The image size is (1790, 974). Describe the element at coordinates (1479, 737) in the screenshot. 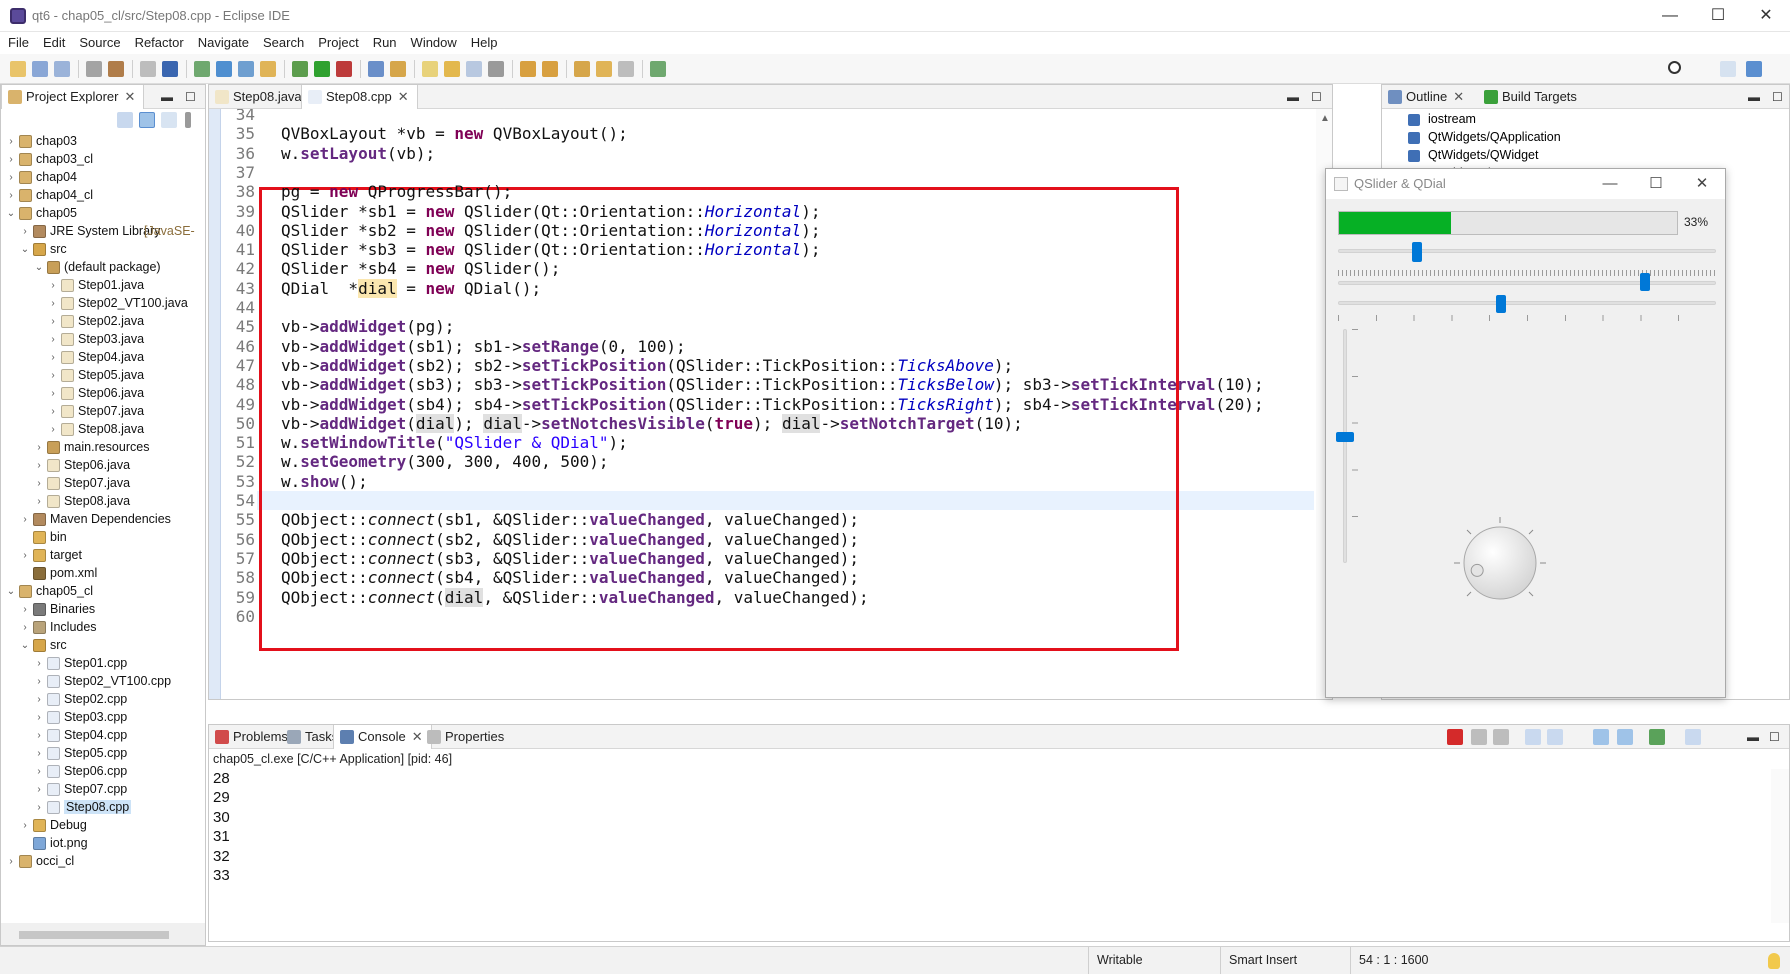

I see `remove-launch-icon` at that location.